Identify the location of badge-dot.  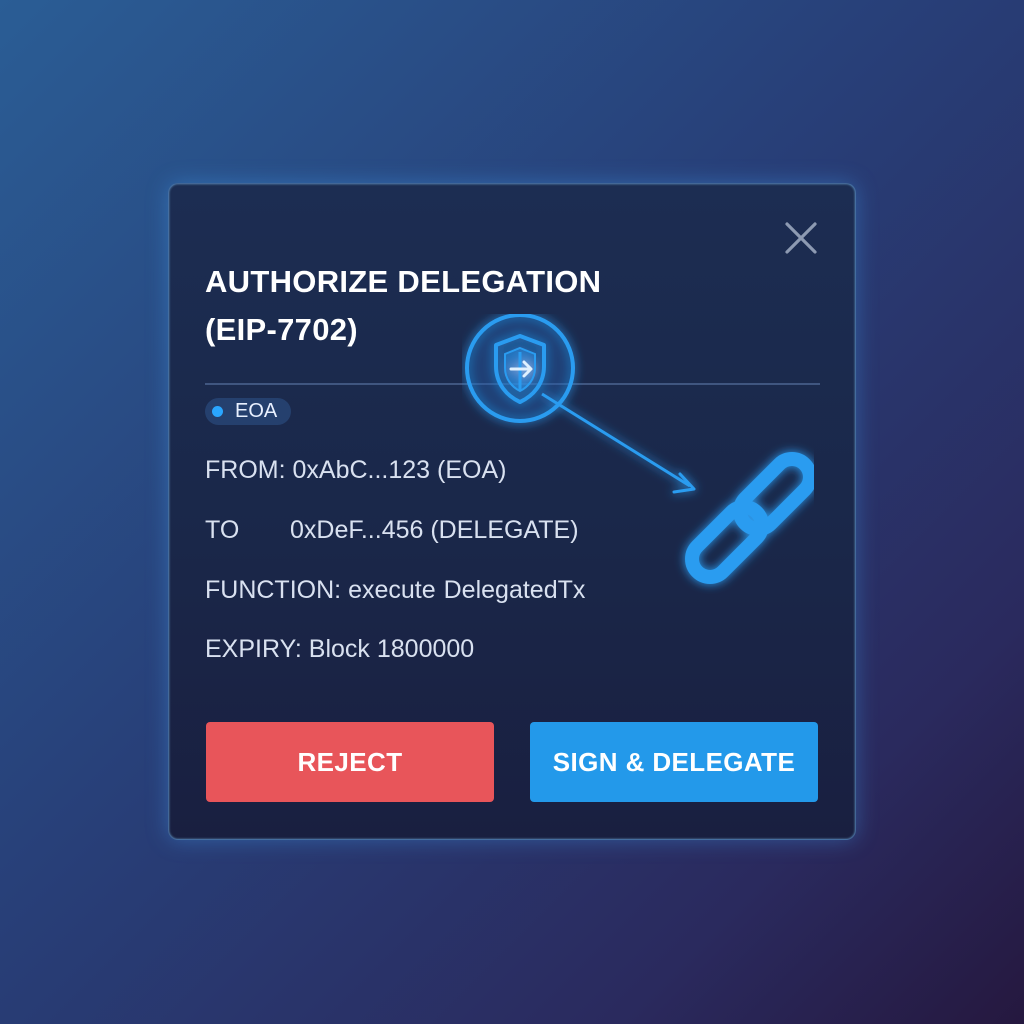
(217, 411).